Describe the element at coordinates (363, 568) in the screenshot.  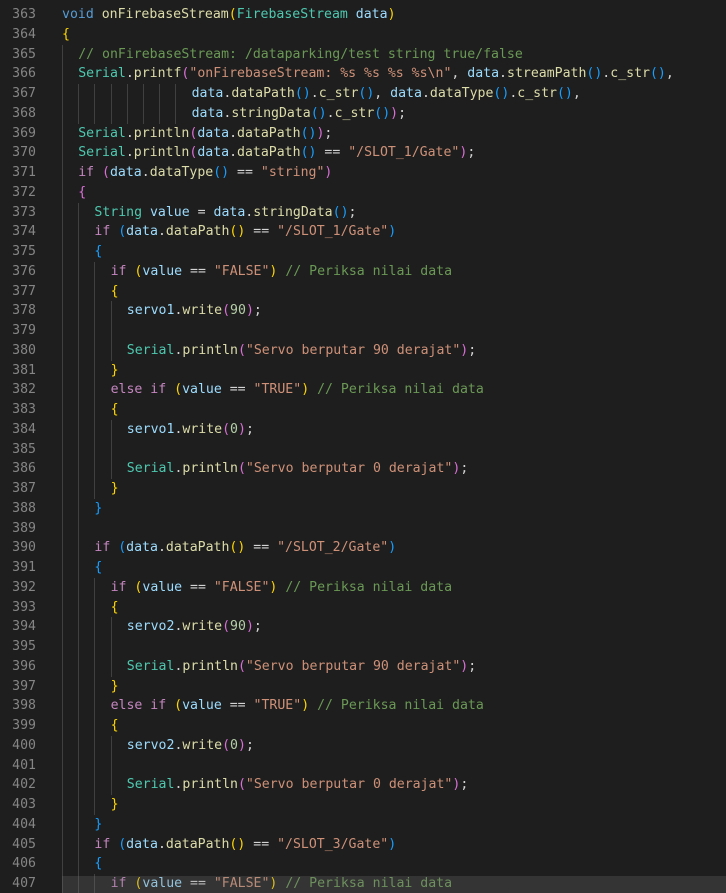
I see `code-line: 391 {` at that location.